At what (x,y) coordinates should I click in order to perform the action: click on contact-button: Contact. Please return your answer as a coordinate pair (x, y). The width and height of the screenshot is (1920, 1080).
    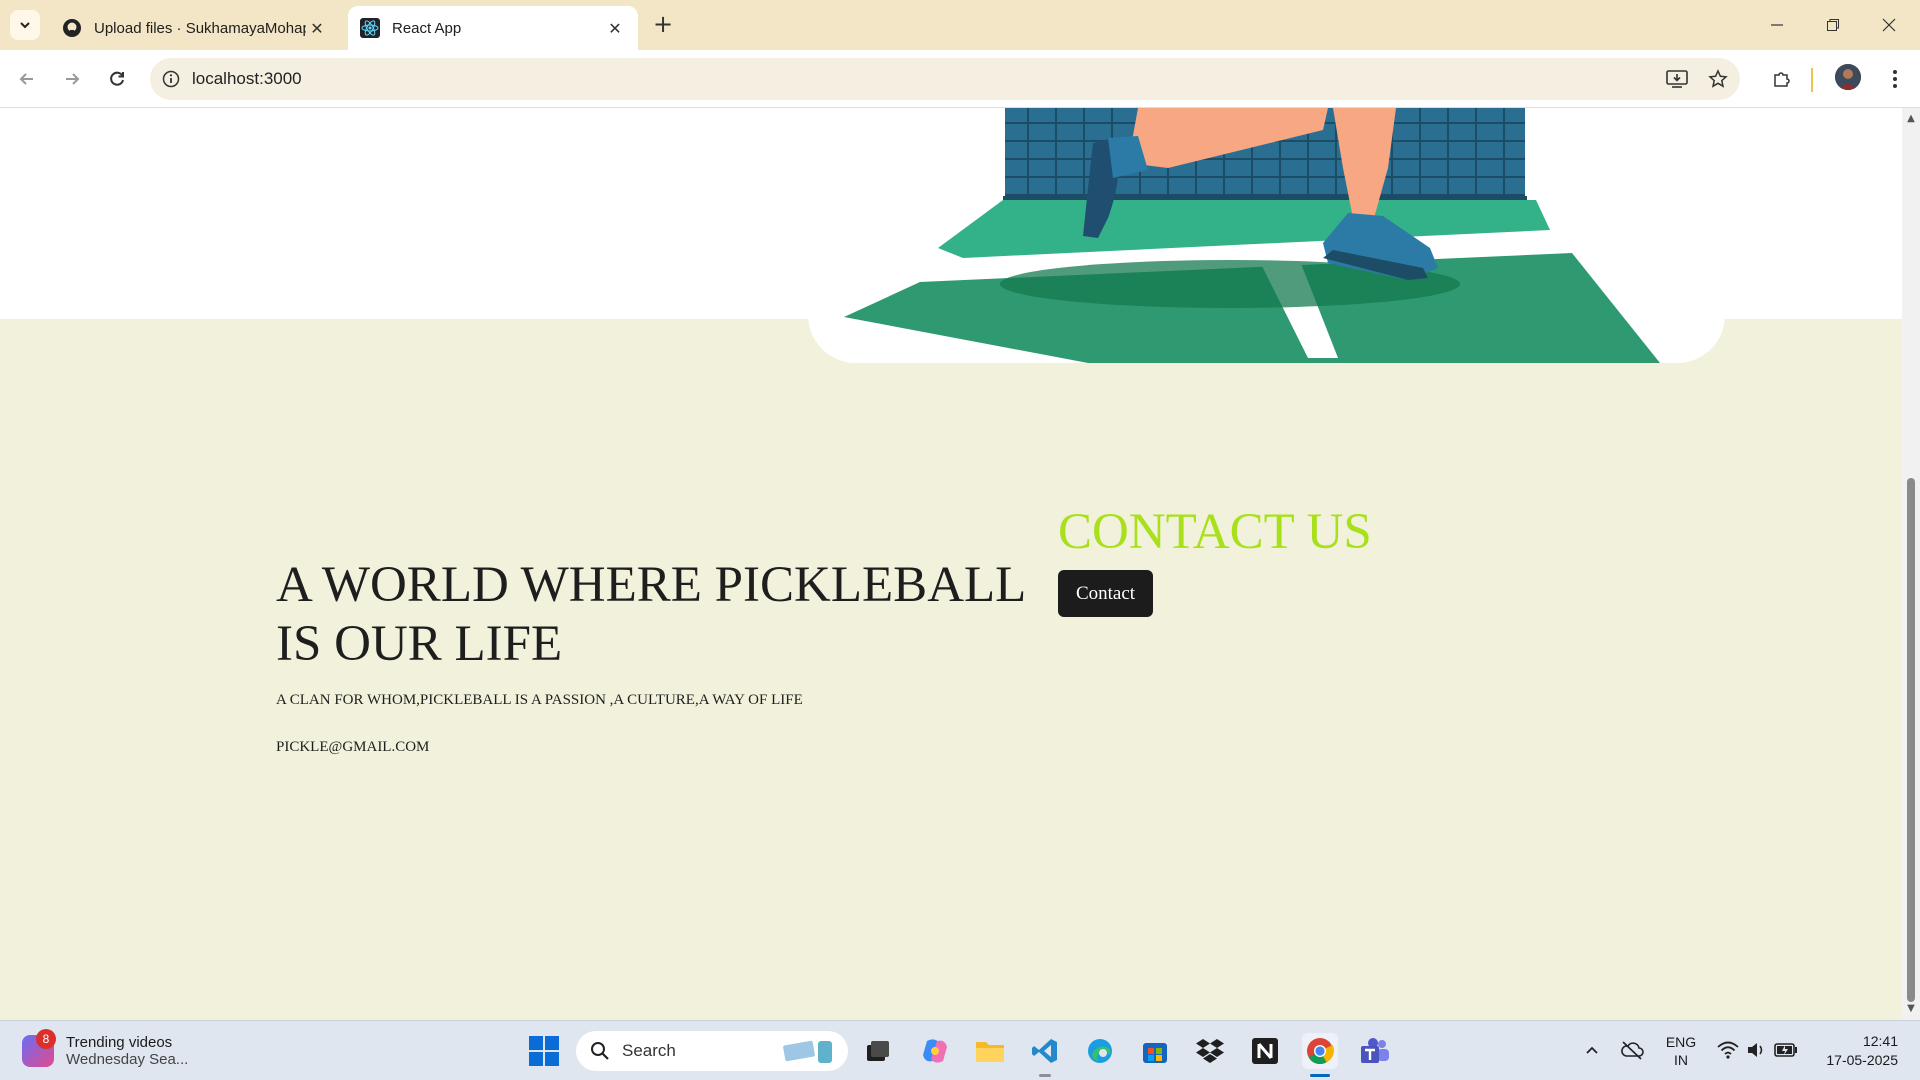
    Looking at the image, I should click on (1105, 593).